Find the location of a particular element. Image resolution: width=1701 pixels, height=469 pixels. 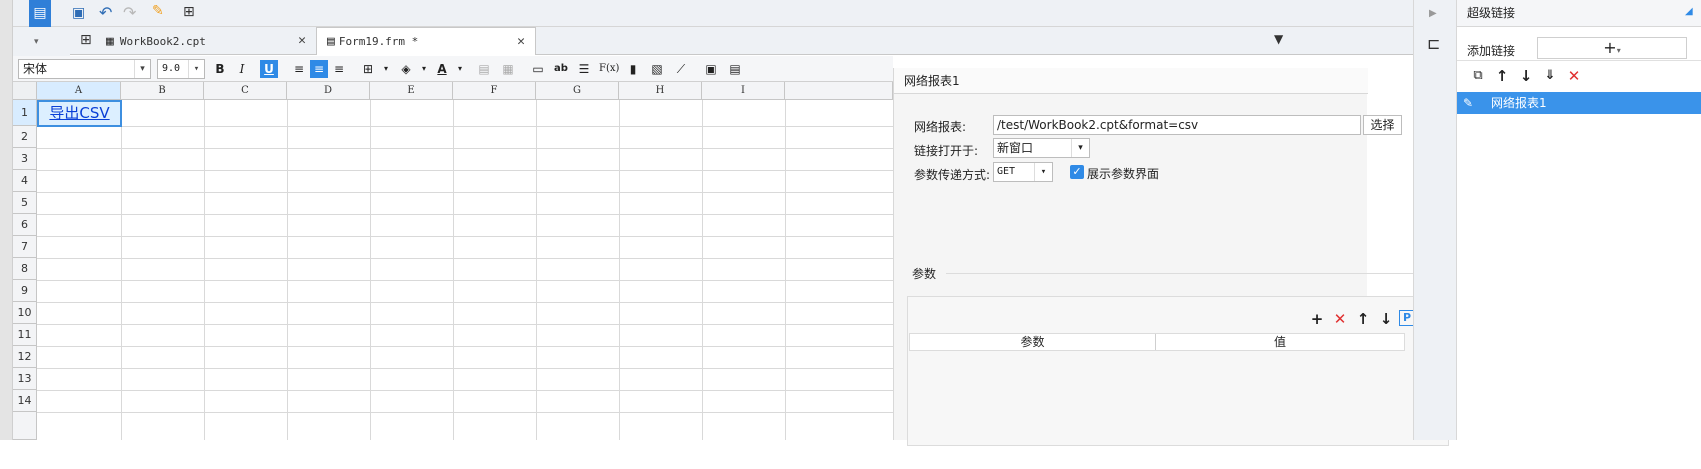

row-header: 14 is located at coordinates (25, 401).